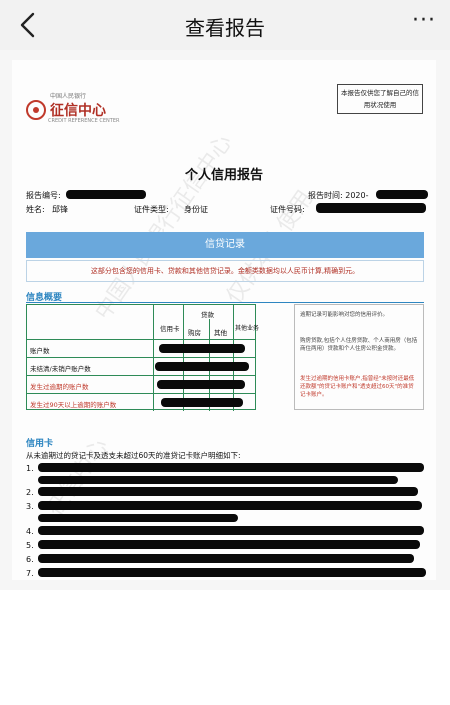  What do you see at coordinates (247, 328) in the screenshot?
I see `col-header-other-business: 其他业务` at bounding box center [247, 328].